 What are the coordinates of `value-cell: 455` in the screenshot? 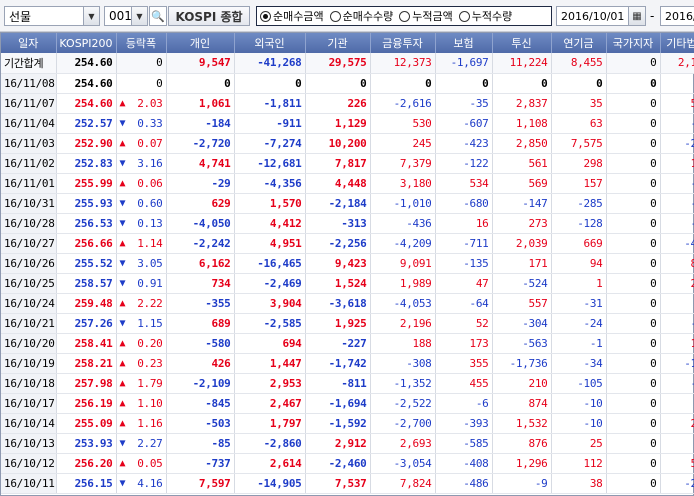 It's located at (464, 383).